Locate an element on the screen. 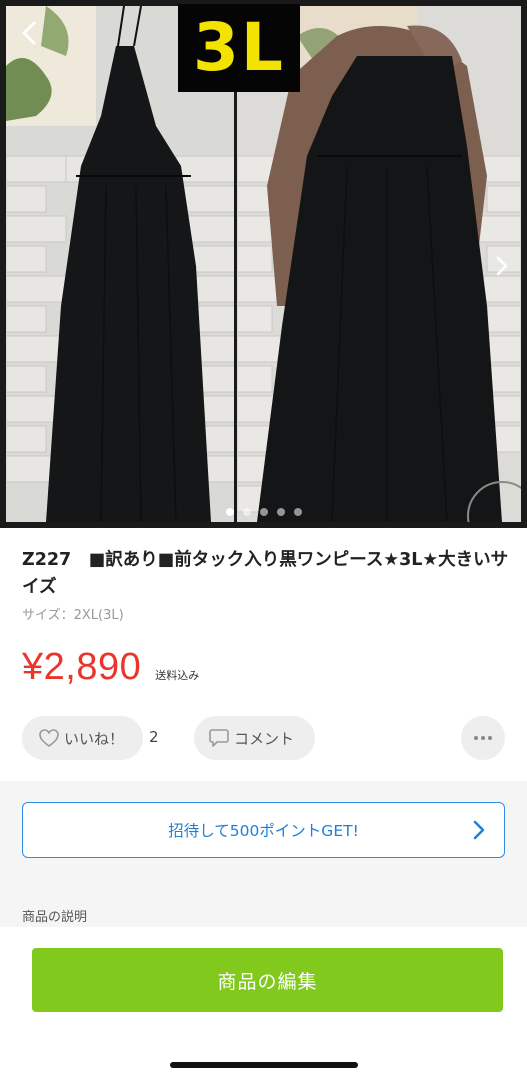  invite-banner: 招待して500ポイントGET! is located at coordinates (263, 830).